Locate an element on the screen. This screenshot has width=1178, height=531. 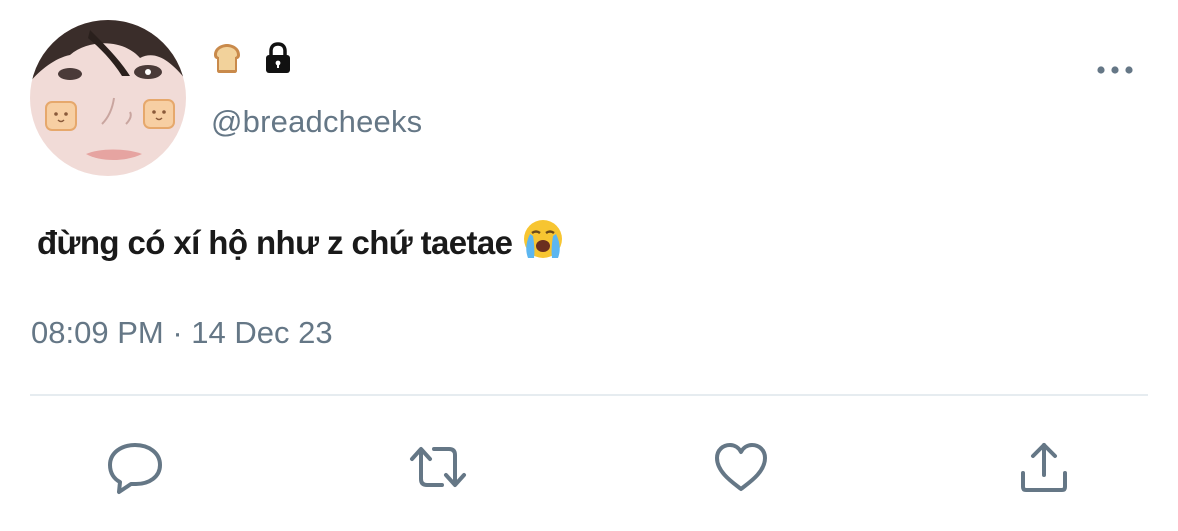
tweet-text-content: đừng có xí hộ như z chứ taetae is located at coordinates (275, 242).